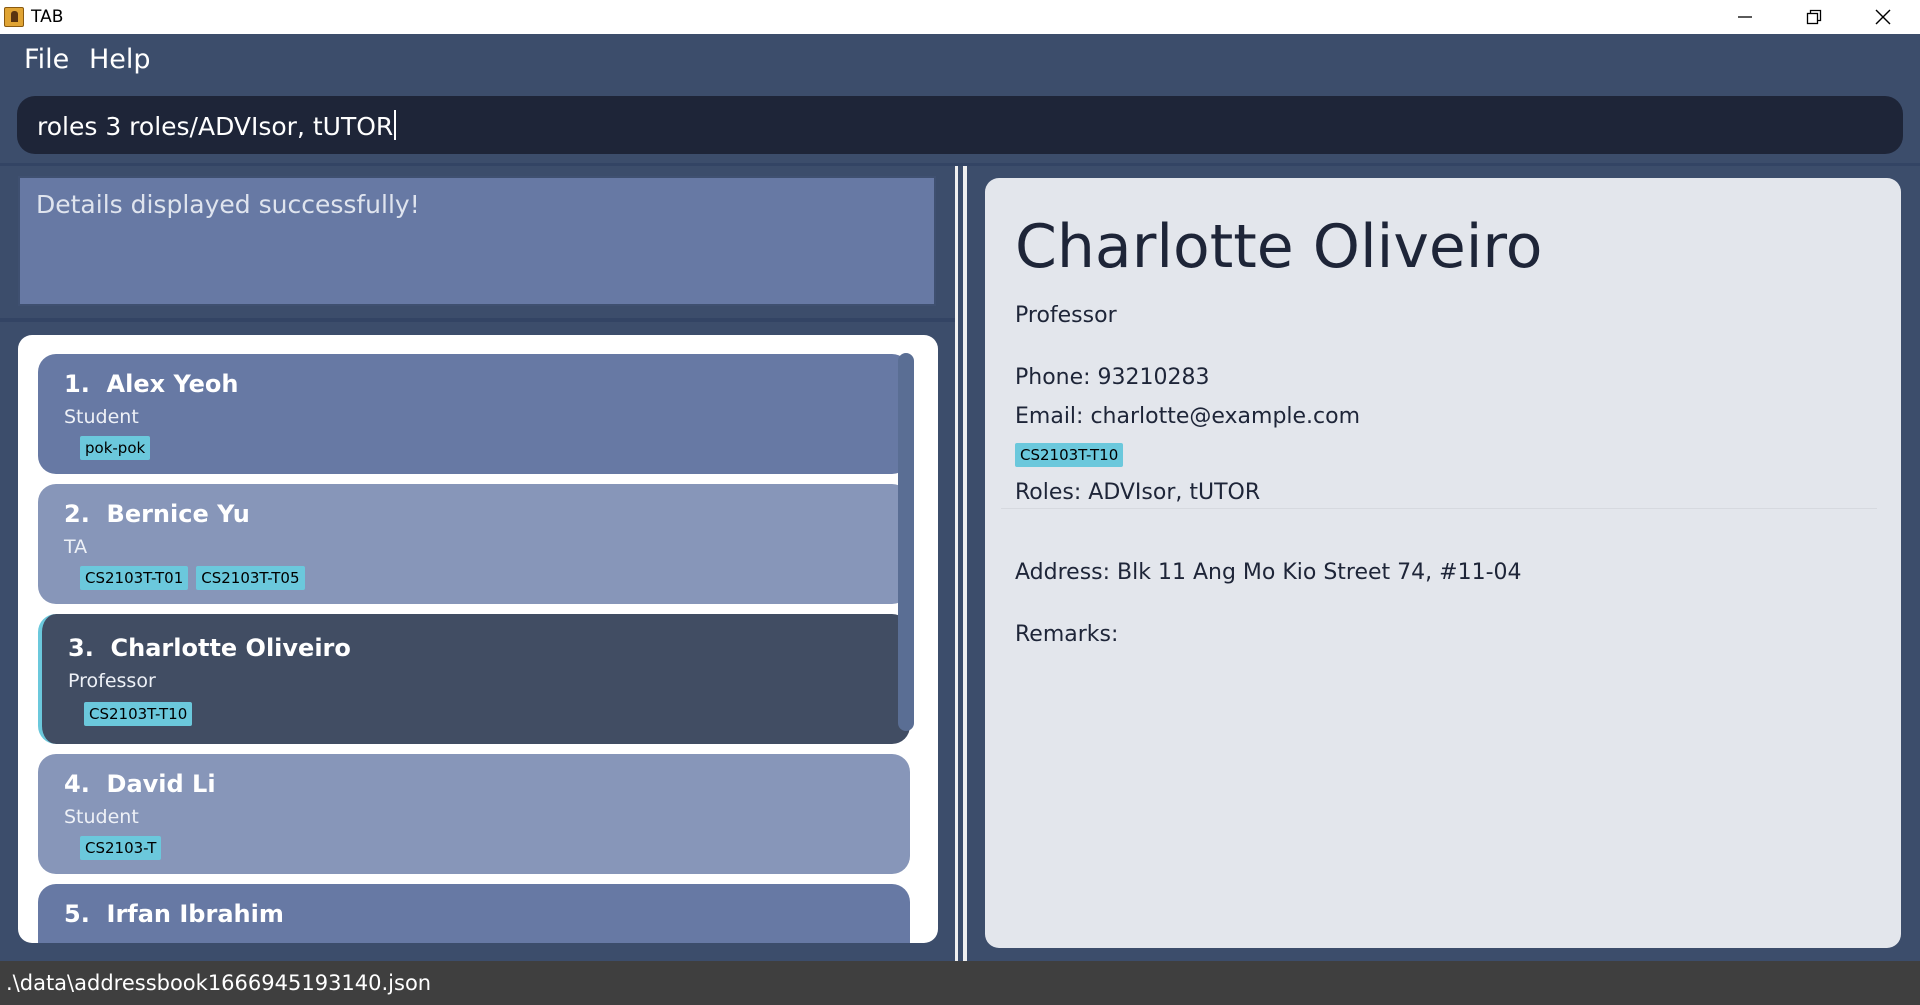 This screenshot has width=1920, height=1005. Describe the element at coordinates (157, 514) in the screenshot. I see `person-name: 2. Bernice Yu` at that location.